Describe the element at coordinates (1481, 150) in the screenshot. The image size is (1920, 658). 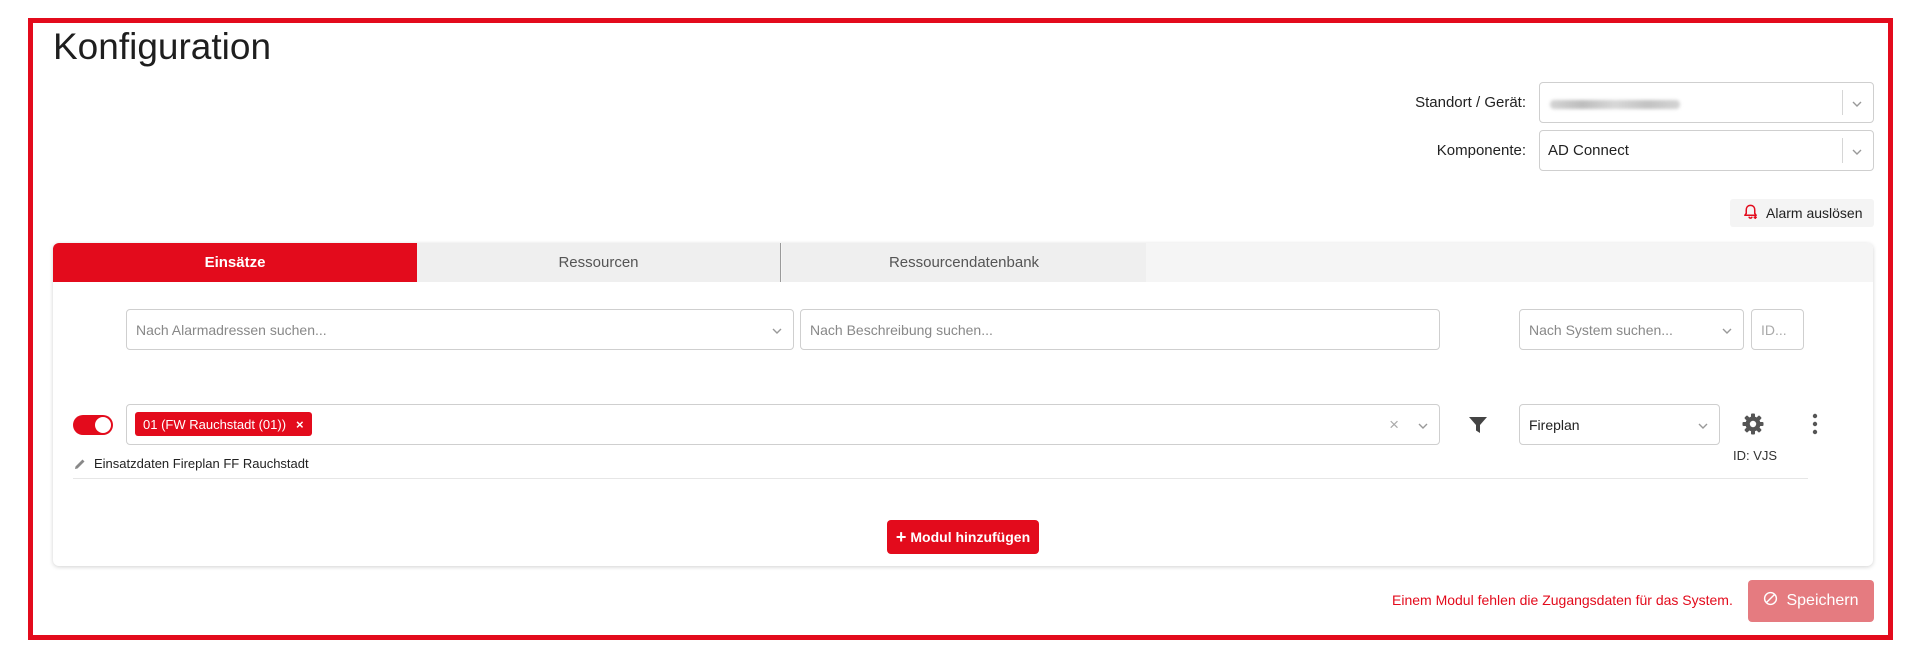
I see `component-label: Komponente:` at that location.